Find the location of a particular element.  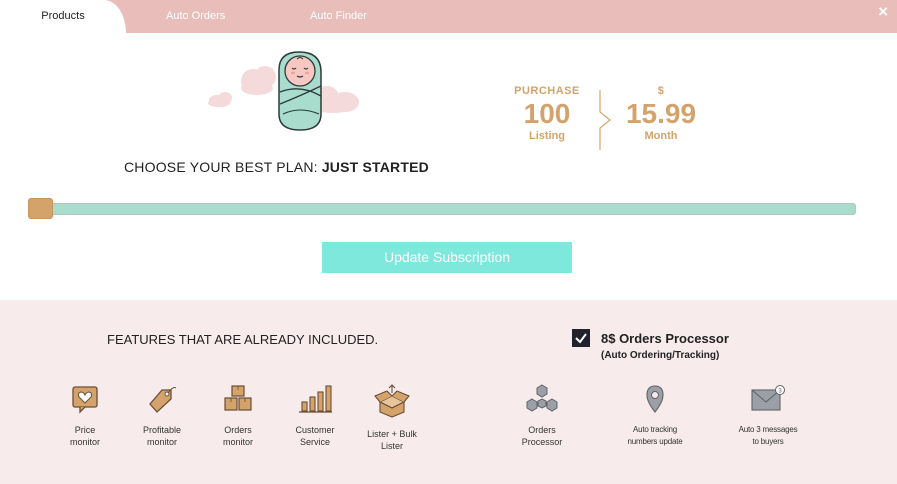

op-label-line1: Orders is located at coordinates (542, 430).